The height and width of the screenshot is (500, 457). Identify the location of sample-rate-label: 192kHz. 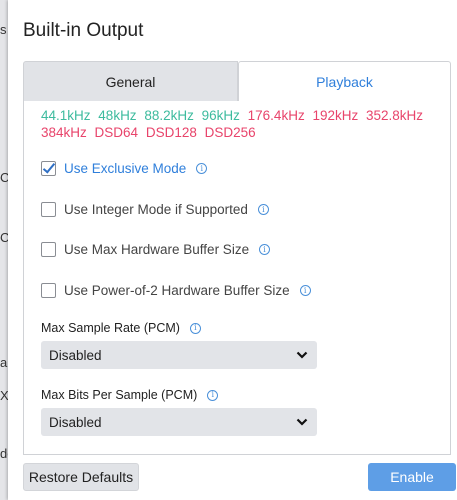
(335, 115).